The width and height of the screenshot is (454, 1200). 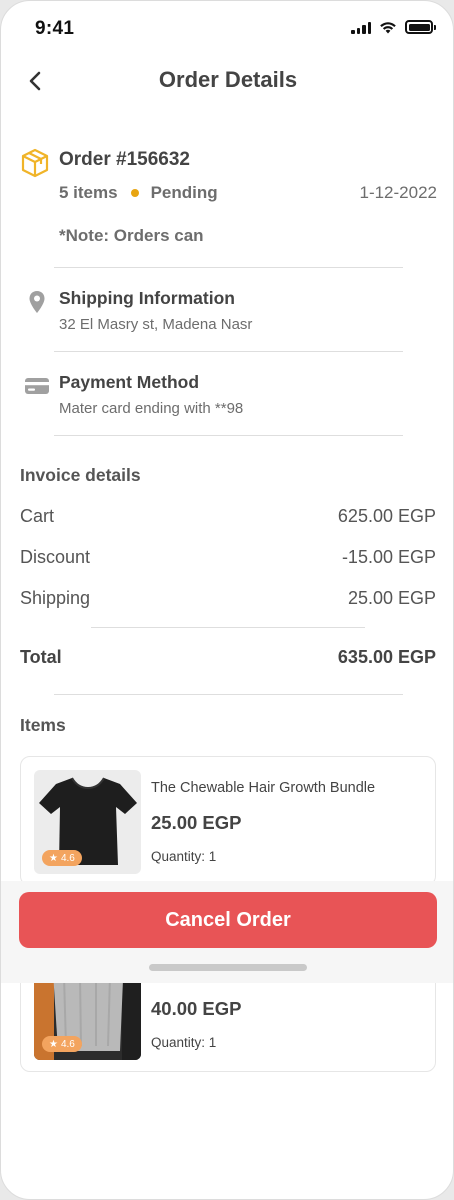 I want to click on shipping-address: 32 El Masry st, Madena Nasr, so click(x=156, y=324).